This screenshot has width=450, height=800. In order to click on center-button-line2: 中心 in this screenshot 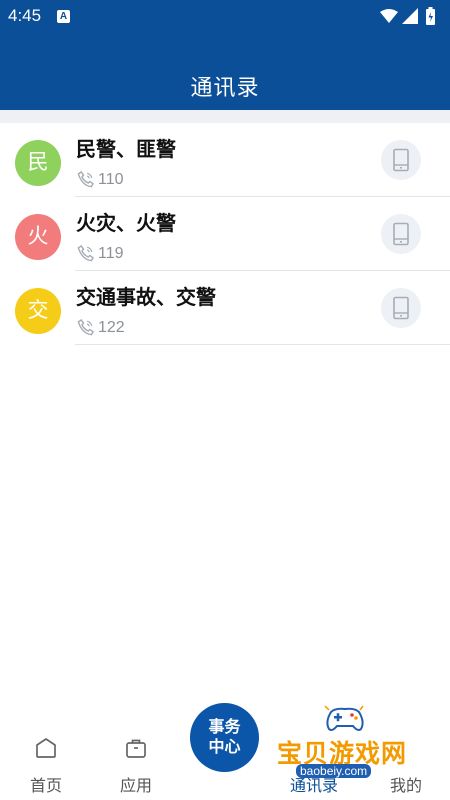, I will do `click(224, 747)`.